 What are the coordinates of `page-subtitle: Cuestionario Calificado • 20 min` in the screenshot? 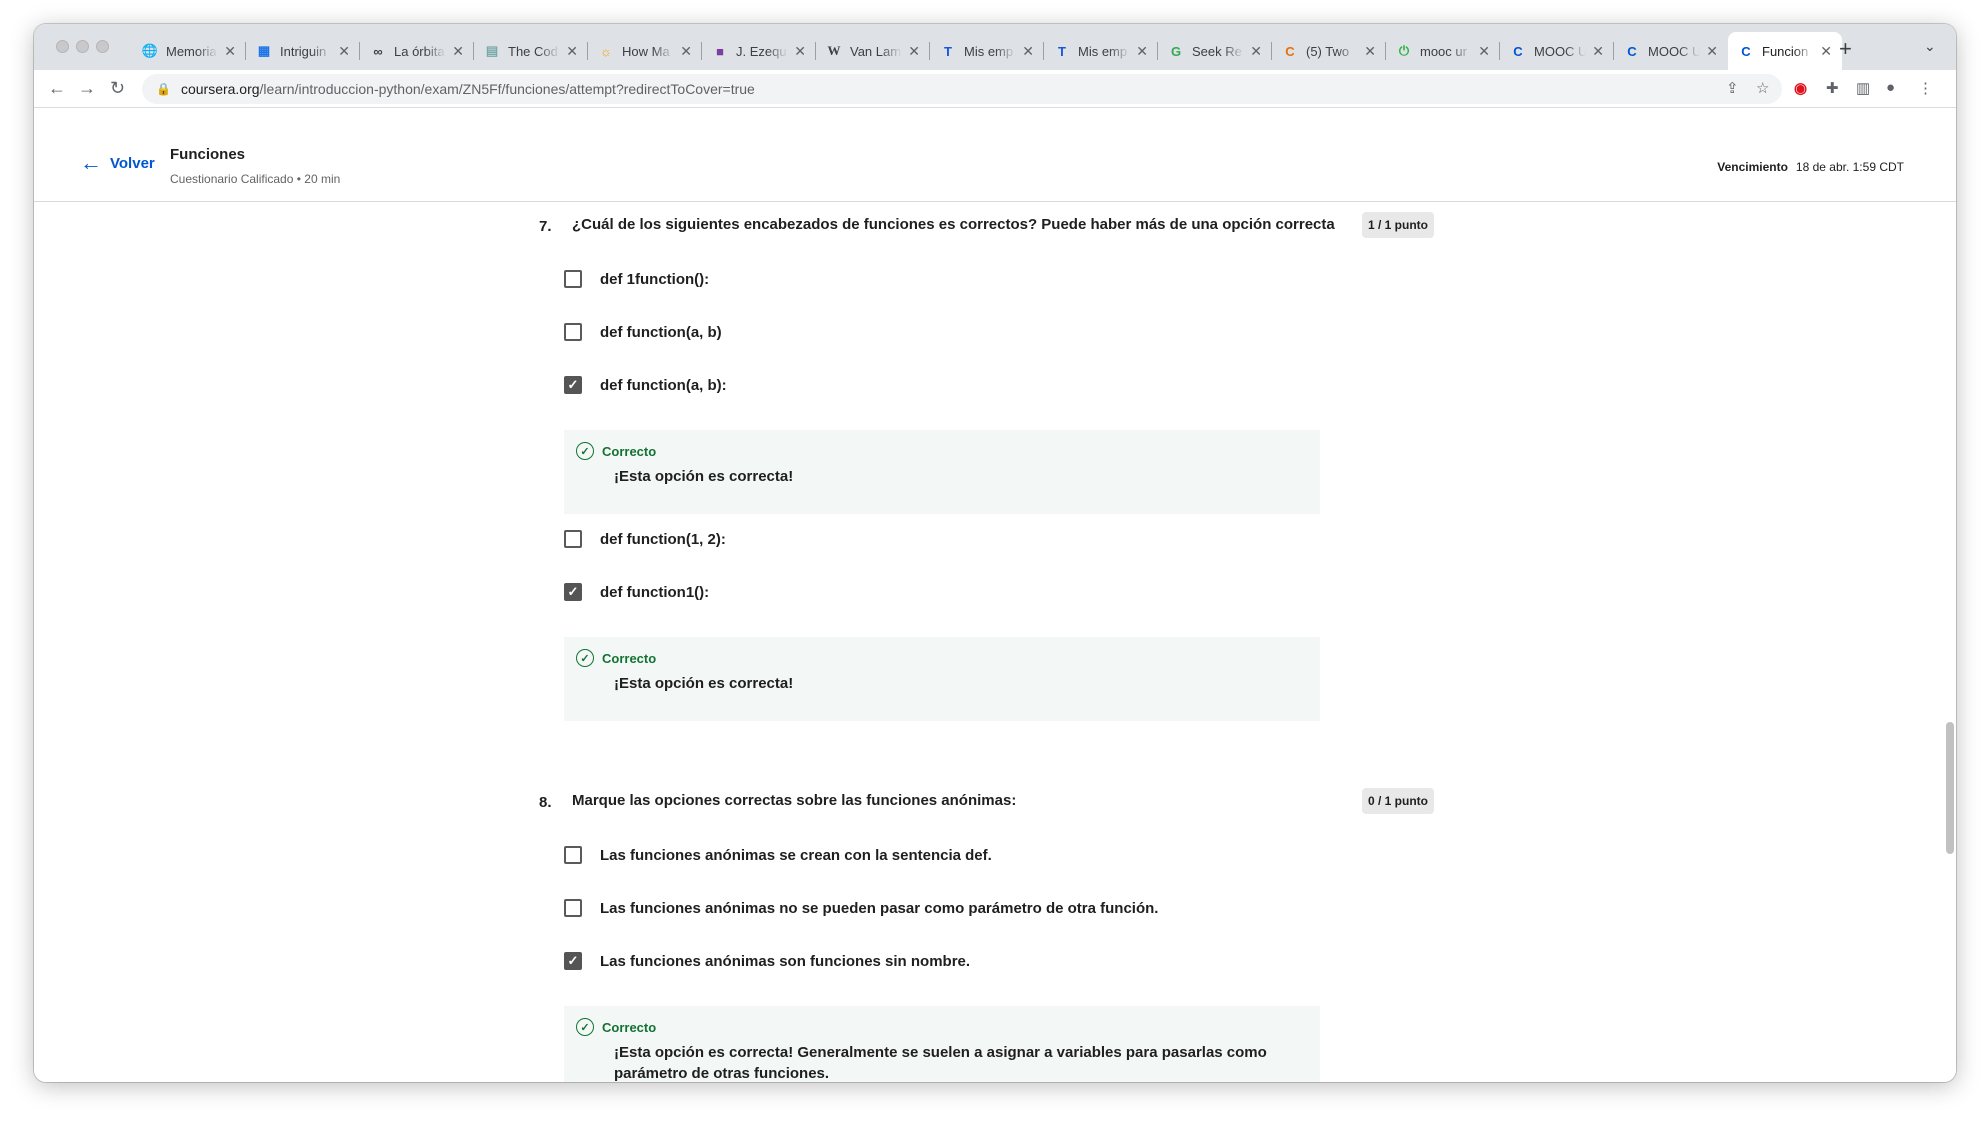 It's located at (255, 179).